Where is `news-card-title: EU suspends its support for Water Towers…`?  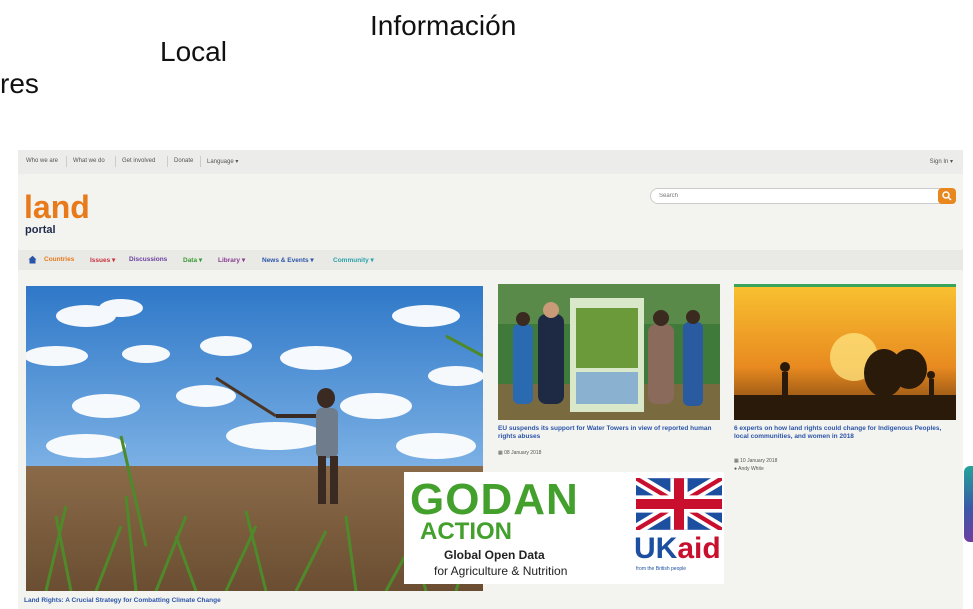
news-card-title: EU suspends its support for Water Towers… is located at coordinates (609, 433).